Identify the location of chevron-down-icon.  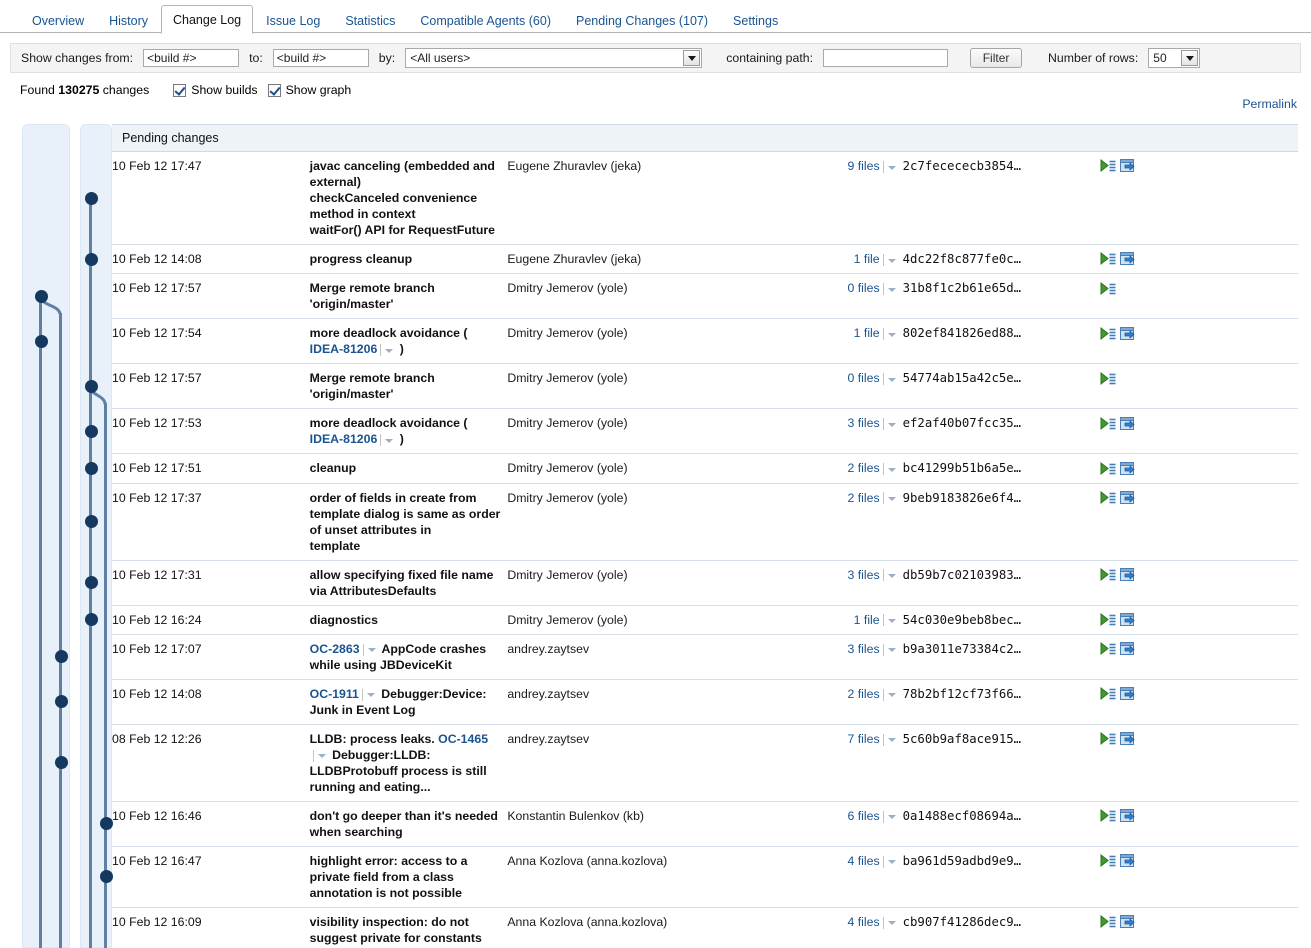
(692, 58).